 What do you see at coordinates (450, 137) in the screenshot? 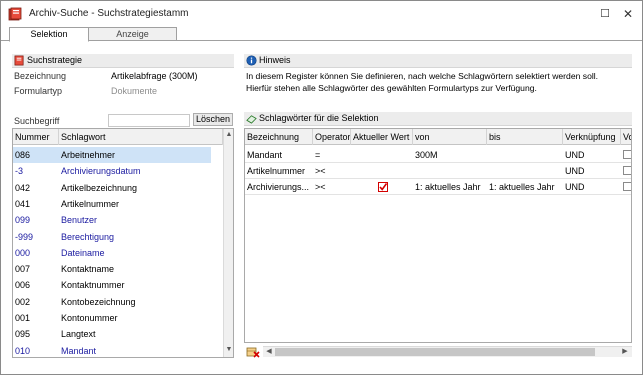
I see `column-von: von` at bounding box center [450, 137].